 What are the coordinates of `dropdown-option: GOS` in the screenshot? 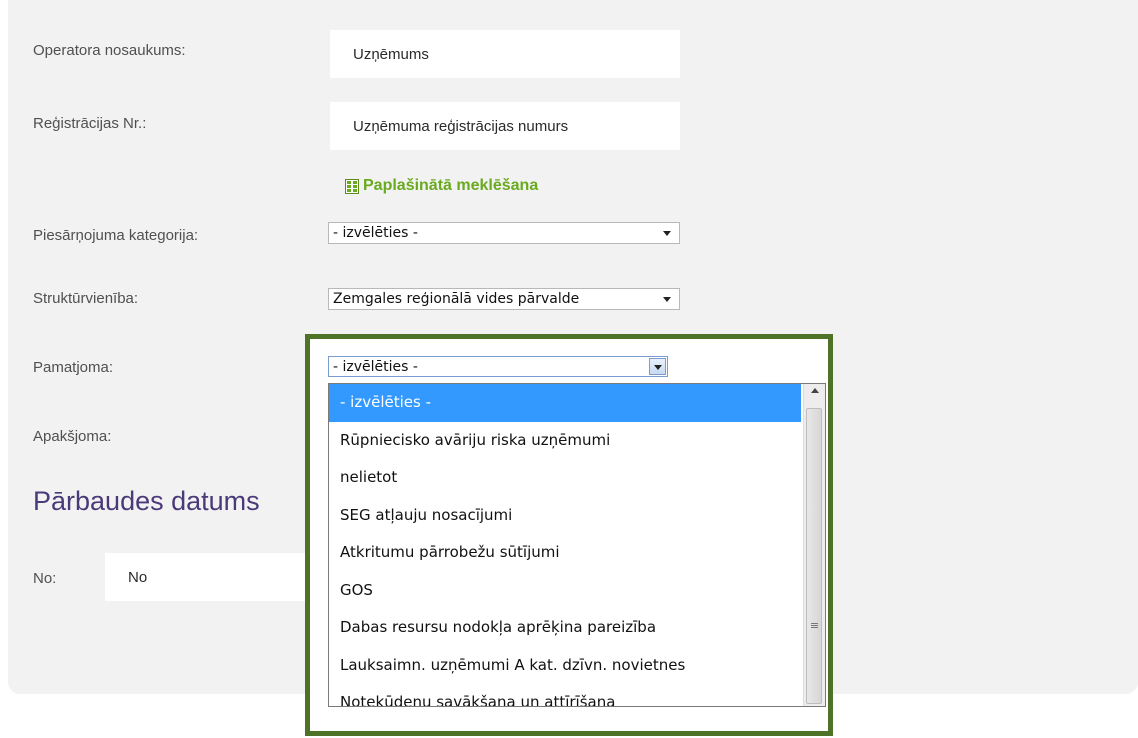 It's located at (565, 591).